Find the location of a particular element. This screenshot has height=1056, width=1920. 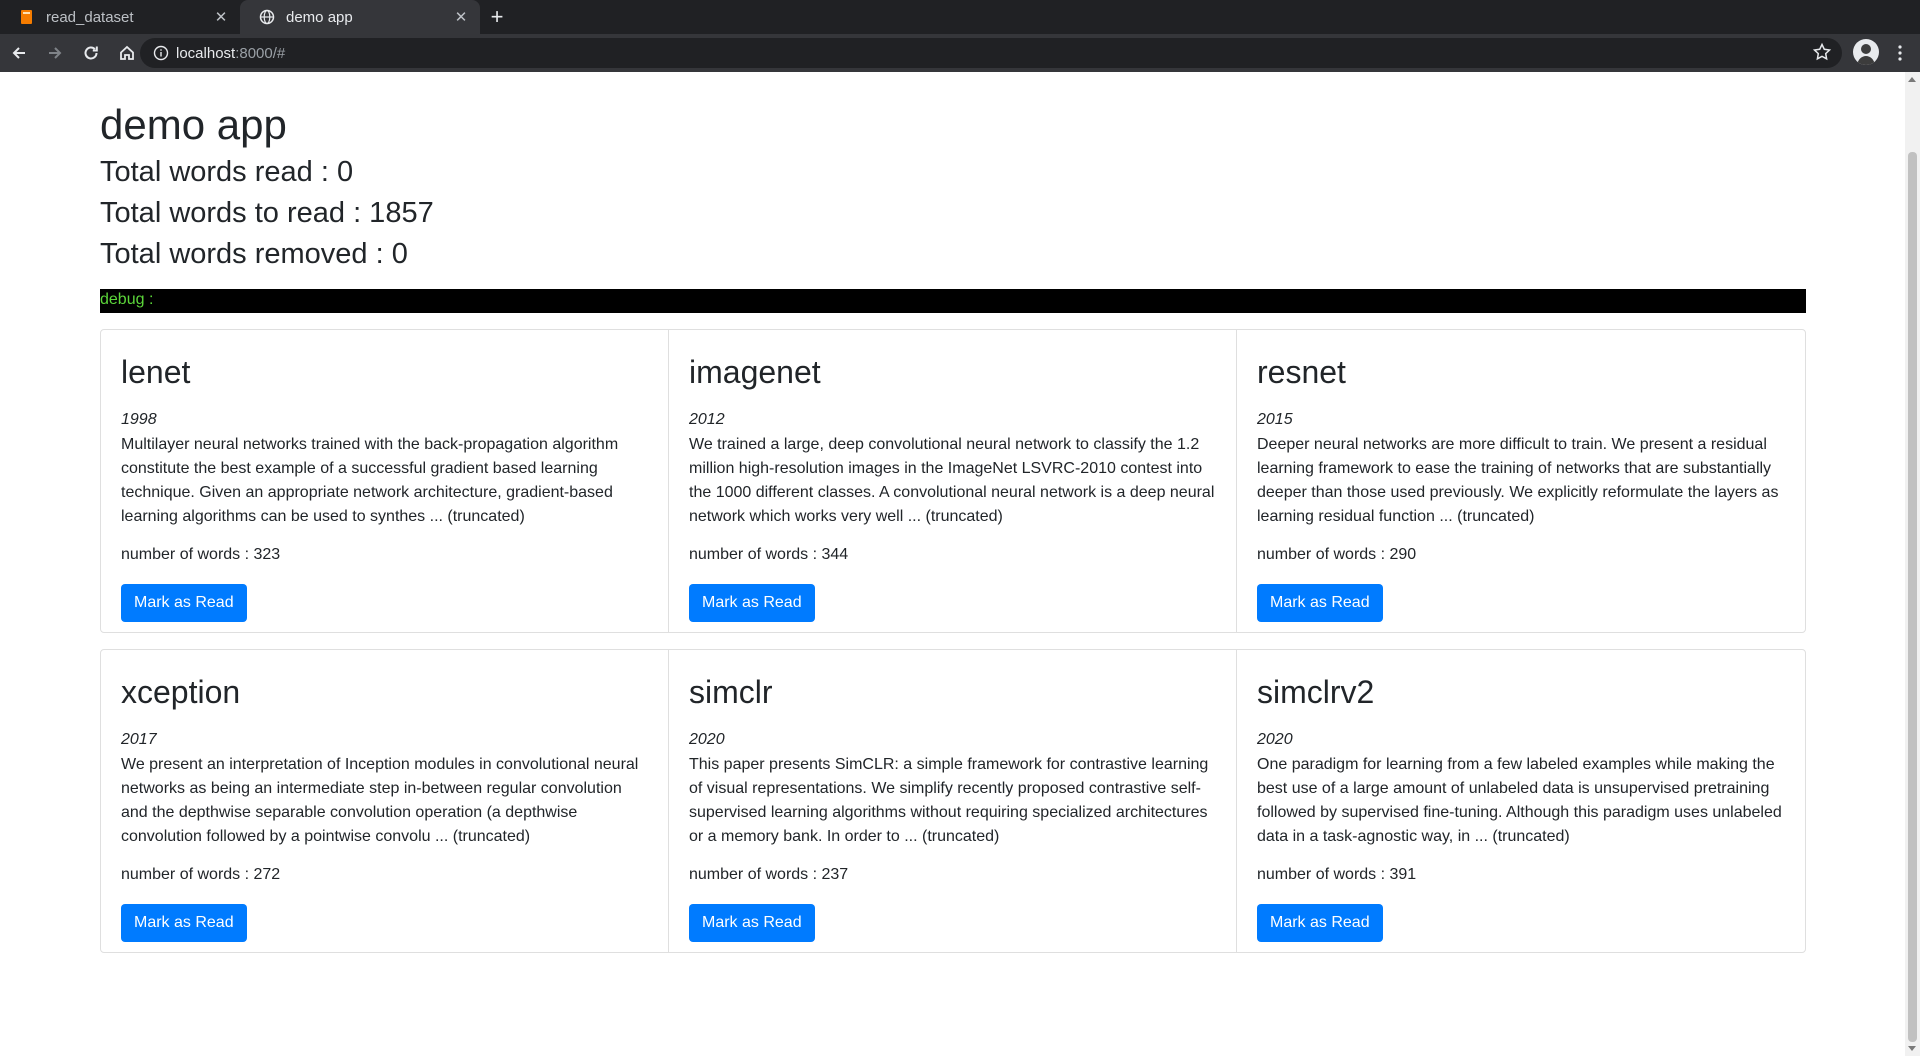

paper-year: 2015 is located at coordinates (1275, 419).